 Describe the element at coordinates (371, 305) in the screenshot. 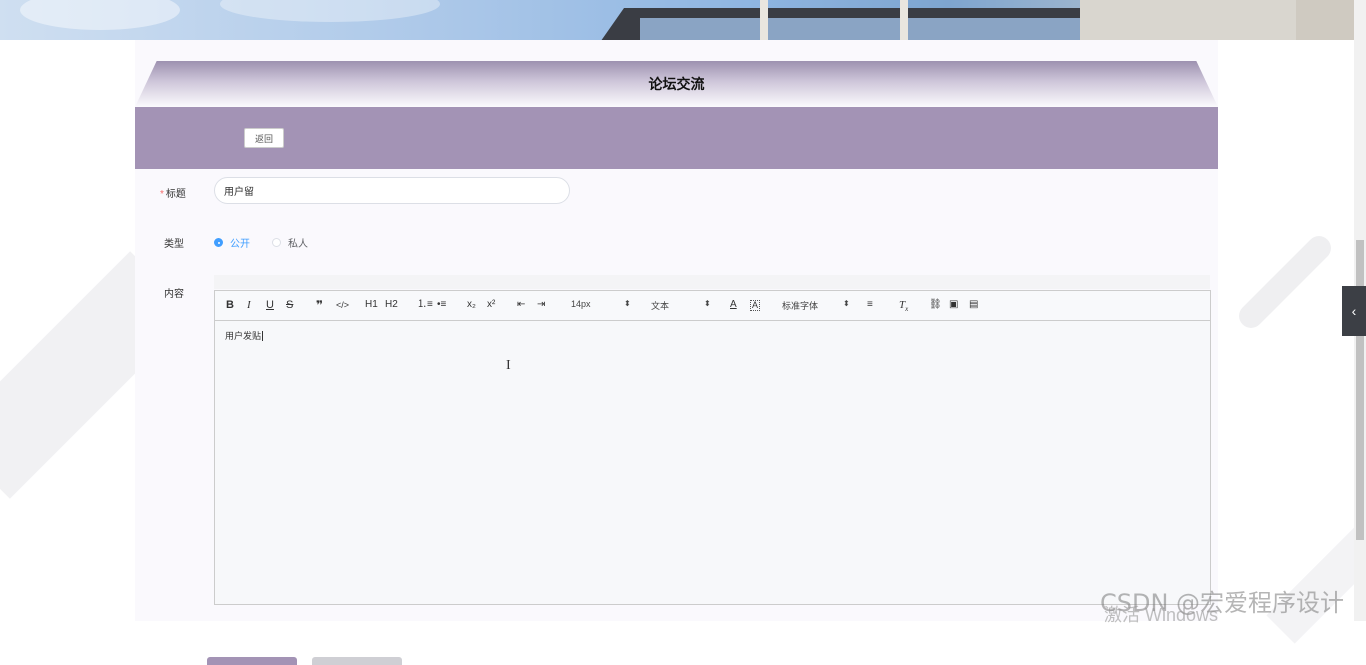

I see `header1-button: H1` at that location.